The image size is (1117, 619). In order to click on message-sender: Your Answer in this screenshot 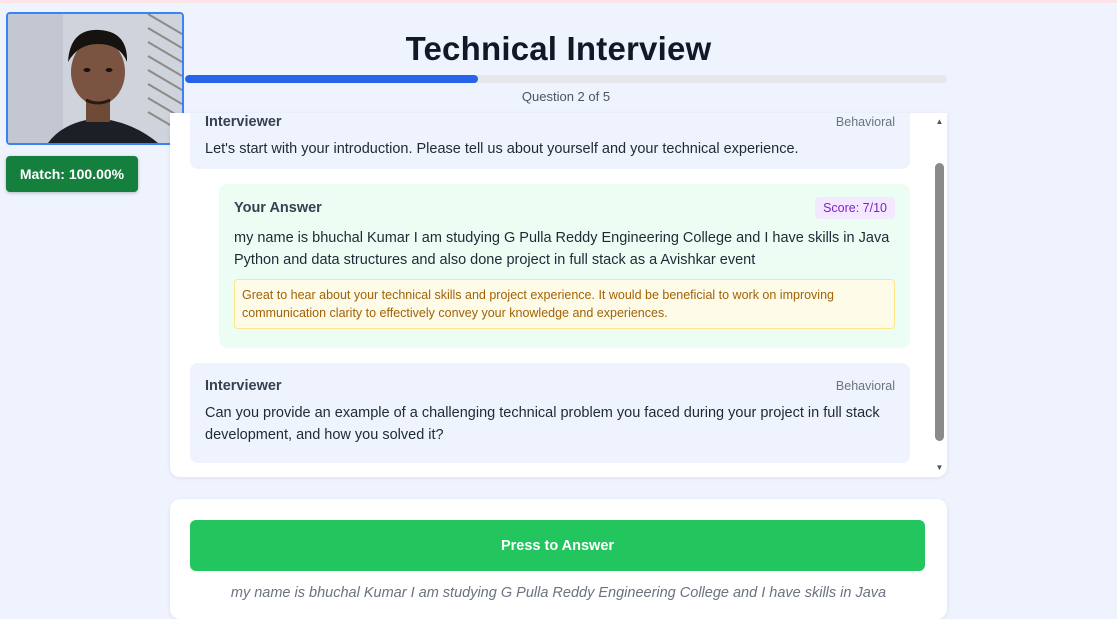, I will do `click(278, 208)`.